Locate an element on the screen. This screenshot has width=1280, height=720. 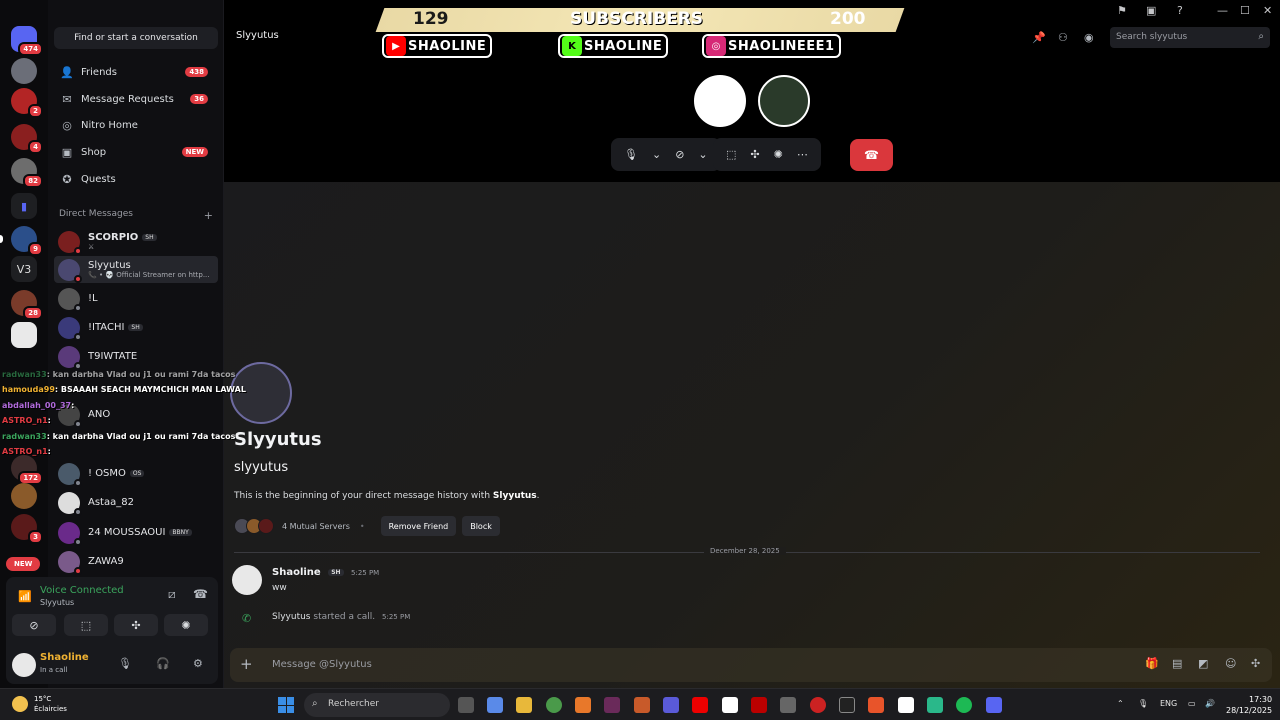
taskbar-search: ⌕ Rechercher is located at coordinates (377, 705).